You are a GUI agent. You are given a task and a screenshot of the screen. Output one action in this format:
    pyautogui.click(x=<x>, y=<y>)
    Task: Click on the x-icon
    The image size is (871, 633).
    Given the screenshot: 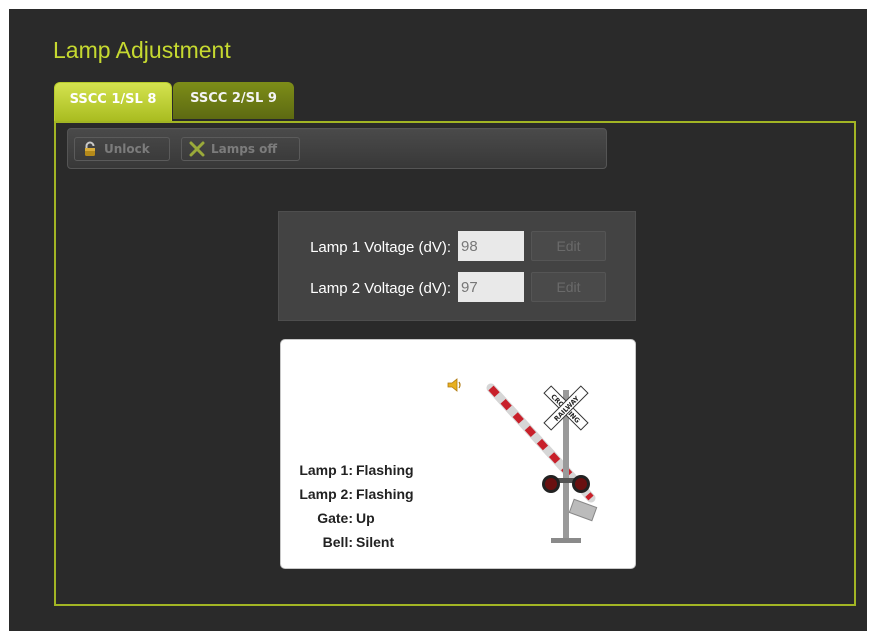 What is the action you would take?
    pyautogui.click(x=197, y=149)
    